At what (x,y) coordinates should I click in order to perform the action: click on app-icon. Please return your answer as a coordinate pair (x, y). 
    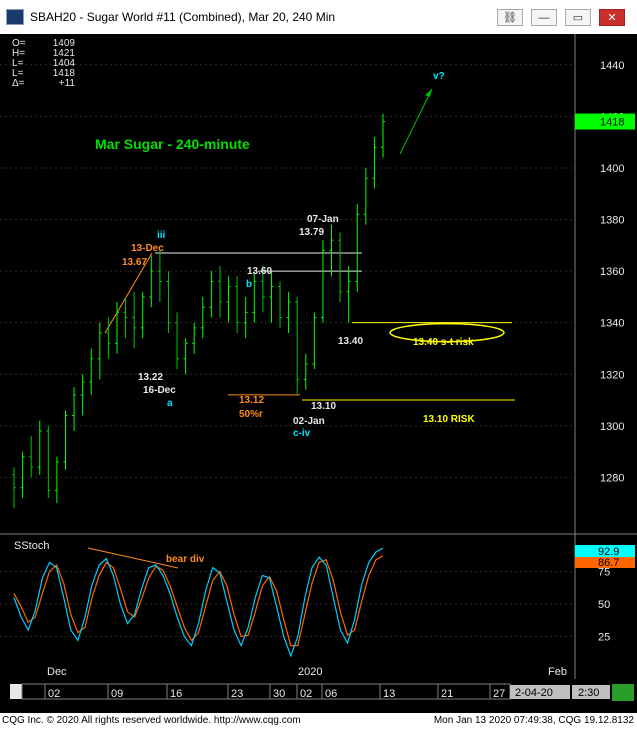
    Looking at the image, I should click on (15, 17).